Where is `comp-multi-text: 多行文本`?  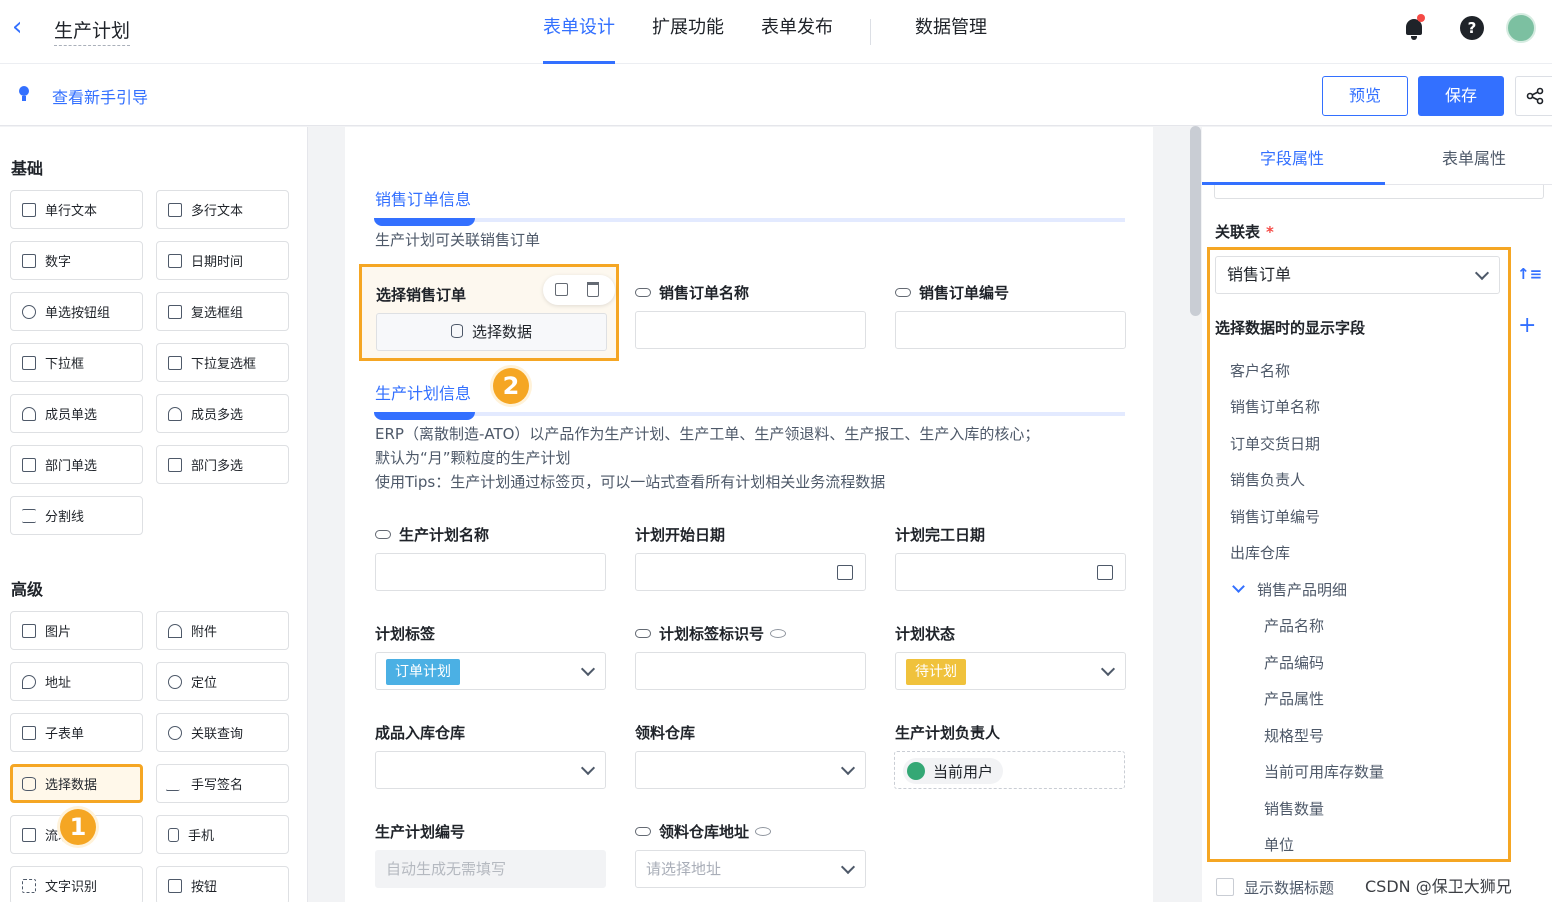
comp-multi-text: 多行文本 is located at coordinates (222, 209).